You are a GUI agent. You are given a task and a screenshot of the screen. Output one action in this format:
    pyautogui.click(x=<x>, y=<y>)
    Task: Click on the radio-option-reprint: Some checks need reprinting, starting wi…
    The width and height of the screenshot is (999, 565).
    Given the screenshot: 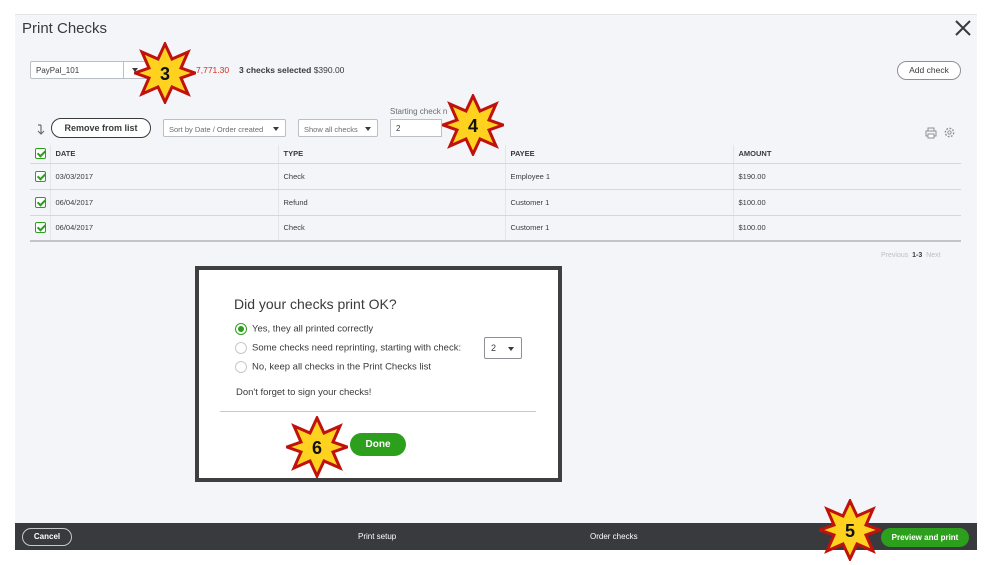 What is the action you would take?
    pyautogui.click(x=348, y=348)
    